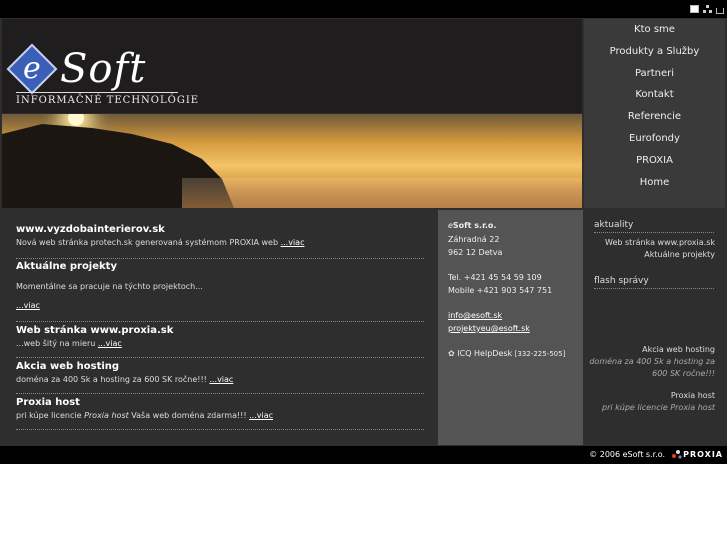 The height and width of the screenshot is (545, 727). I want to click on banner-image, so click(292, 161).